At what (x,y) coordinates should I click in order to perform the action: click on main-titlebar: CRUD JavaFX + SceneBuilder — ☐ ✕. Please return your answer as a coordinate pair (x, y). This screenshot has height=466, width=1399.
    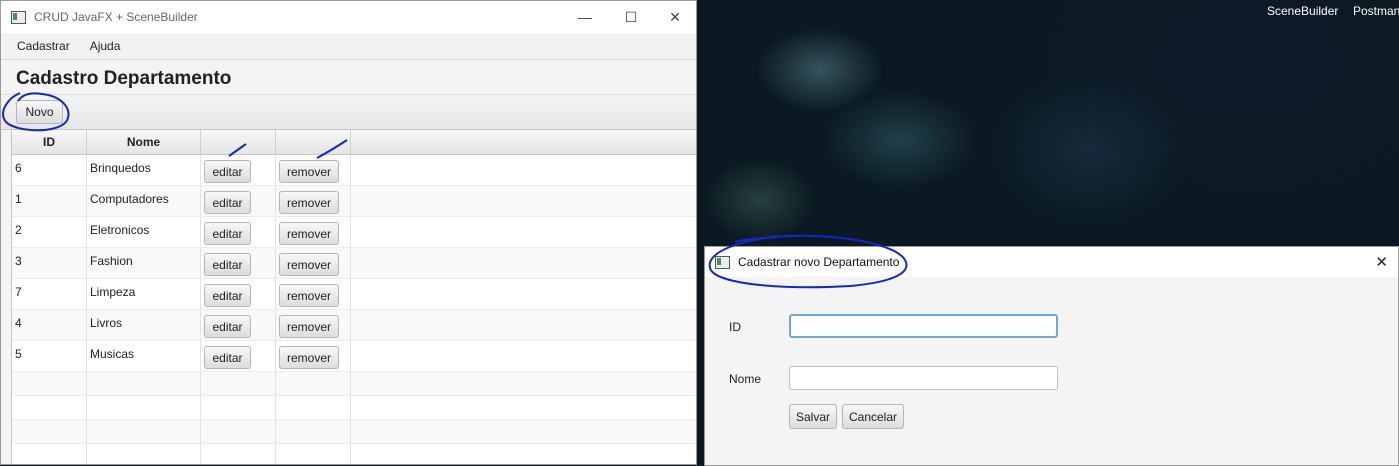
    Looking at the image, I should click on (348, 17).